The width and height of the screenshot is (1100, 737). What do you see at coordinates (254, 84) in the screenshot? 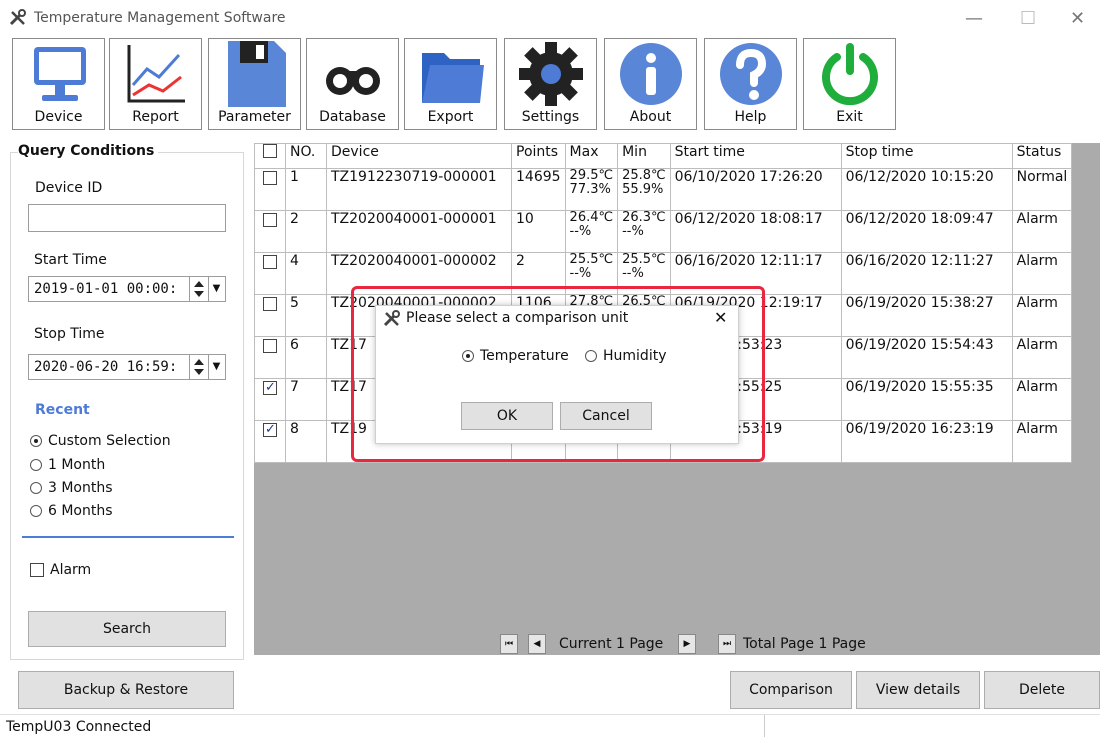
I see `toolbar-parameter-button: Parameter` at bounding box center [254, 84].